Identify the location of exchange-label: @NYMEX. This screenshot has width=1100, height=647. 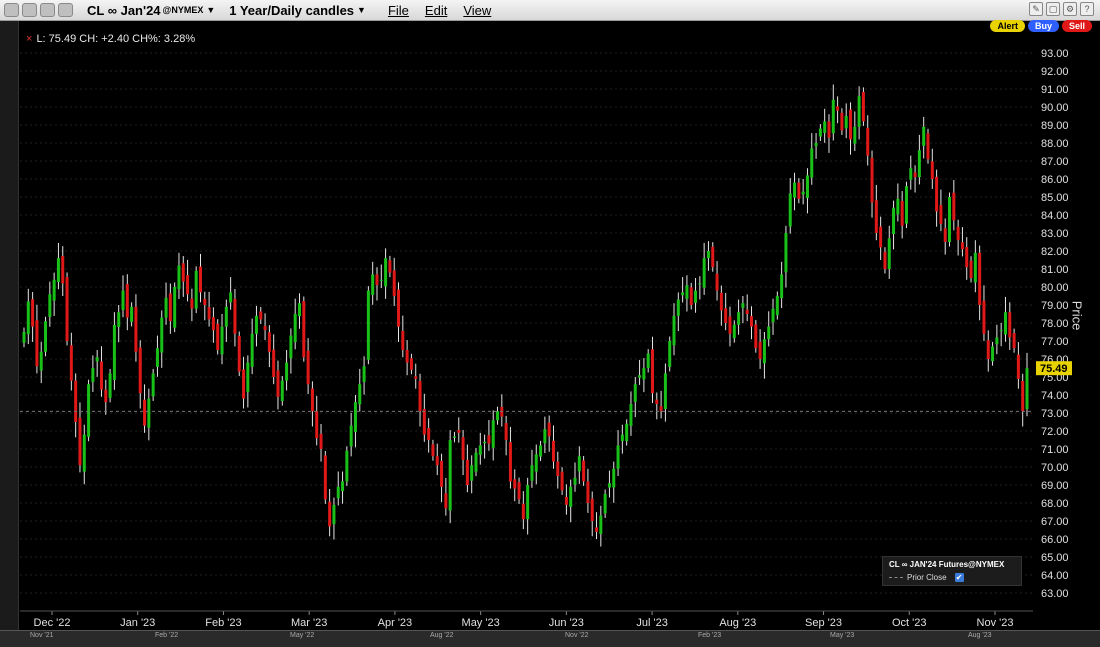
(183, 10).